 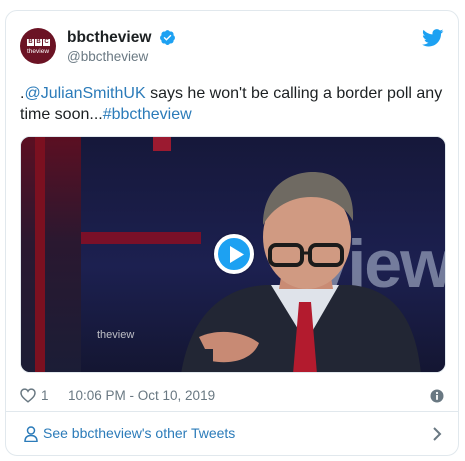 I want to click on chevron-right-icon, so click(x=437, y=434).